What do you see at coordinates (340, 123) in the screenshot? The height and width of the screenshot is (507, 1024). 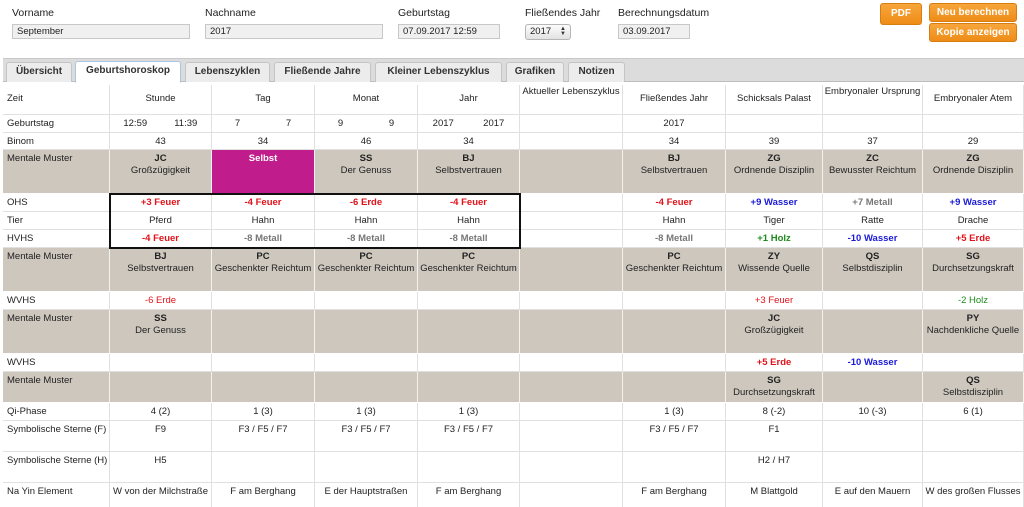 I see `table-subcell: 9` at bounding box center [340, 123].